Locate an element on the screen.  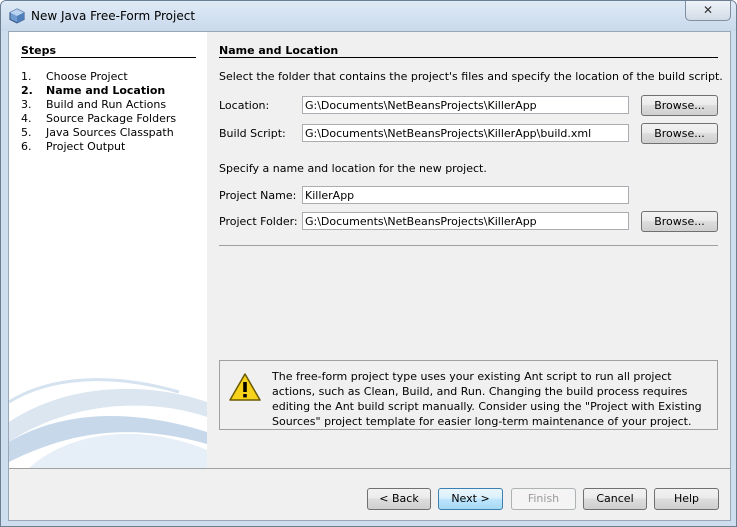
location-label: Location: is located at coordinates (244, 105).